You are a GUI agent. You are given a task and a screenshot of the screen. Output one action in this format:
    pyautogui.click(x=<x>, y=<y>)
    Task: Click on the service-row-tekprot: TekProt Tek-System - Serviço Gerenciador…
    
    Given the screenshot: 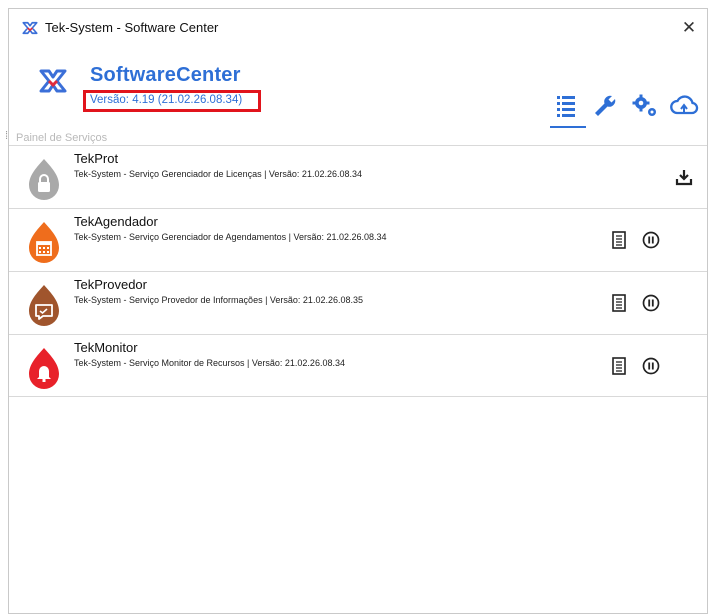 What is the action you would take?
    pyautogui.click(x=358, y=176)
    